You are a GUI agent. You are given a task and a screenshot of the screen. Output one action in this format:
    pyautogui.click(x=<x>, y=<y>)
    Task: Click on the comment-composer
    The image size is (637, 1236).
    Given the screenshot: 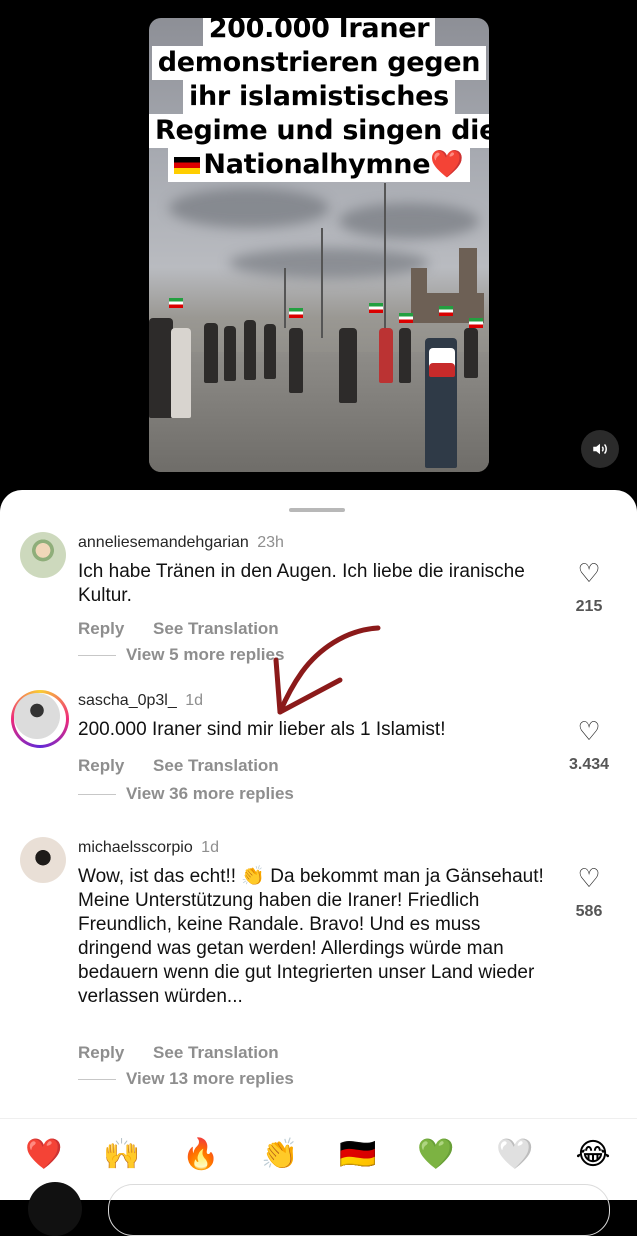 What is the action you would take?
    pyautogui.click(x=318, y=1208)
    